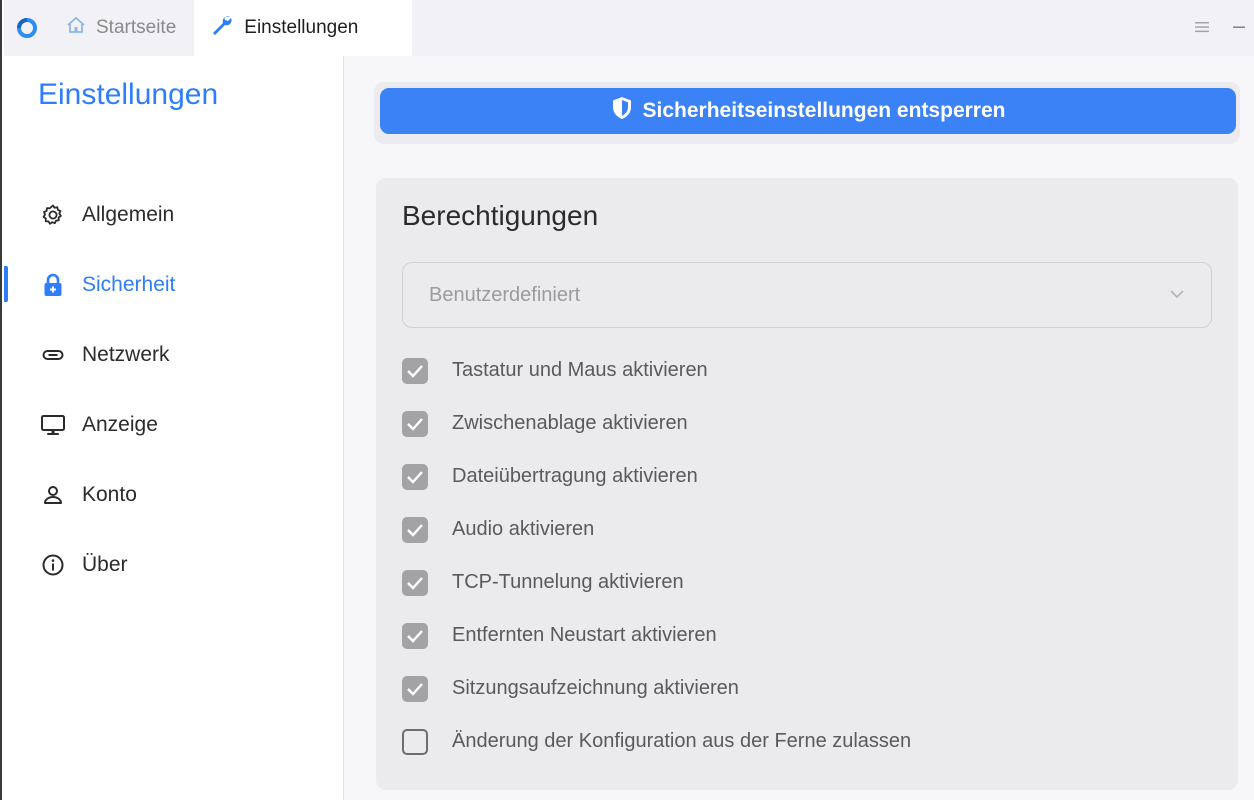  Describe the element at coordinates (120, 424) in the screenshot. I see `sidebar-item-label: Anzeige` at that location.